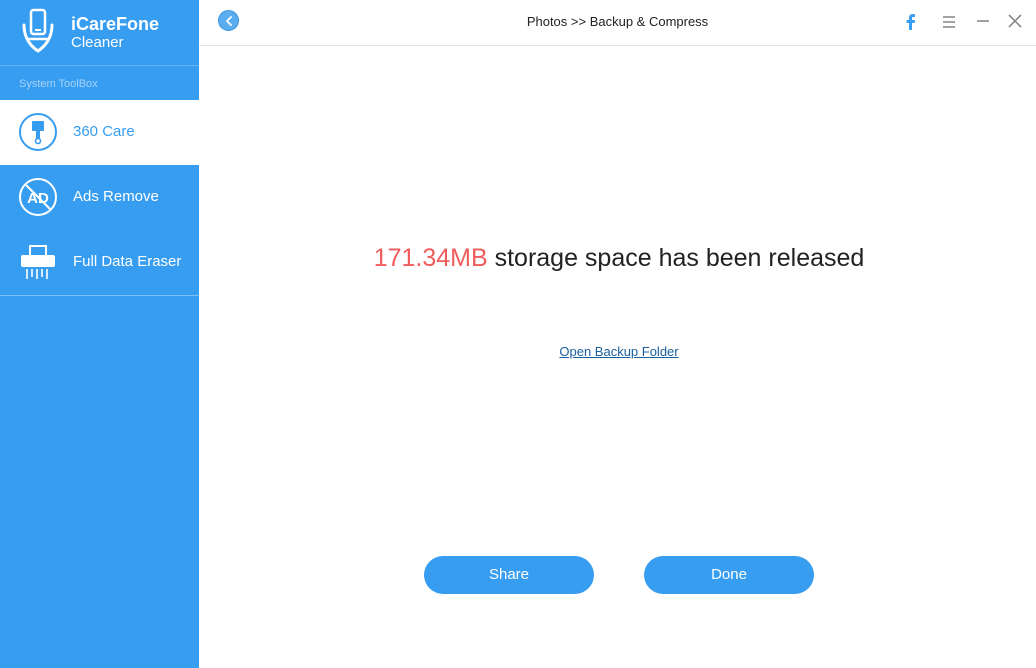  Describe the element at coordinates (617, 352) in the screenshot. I see `open-backup-folder-link: Open Backup Folder` at that location.